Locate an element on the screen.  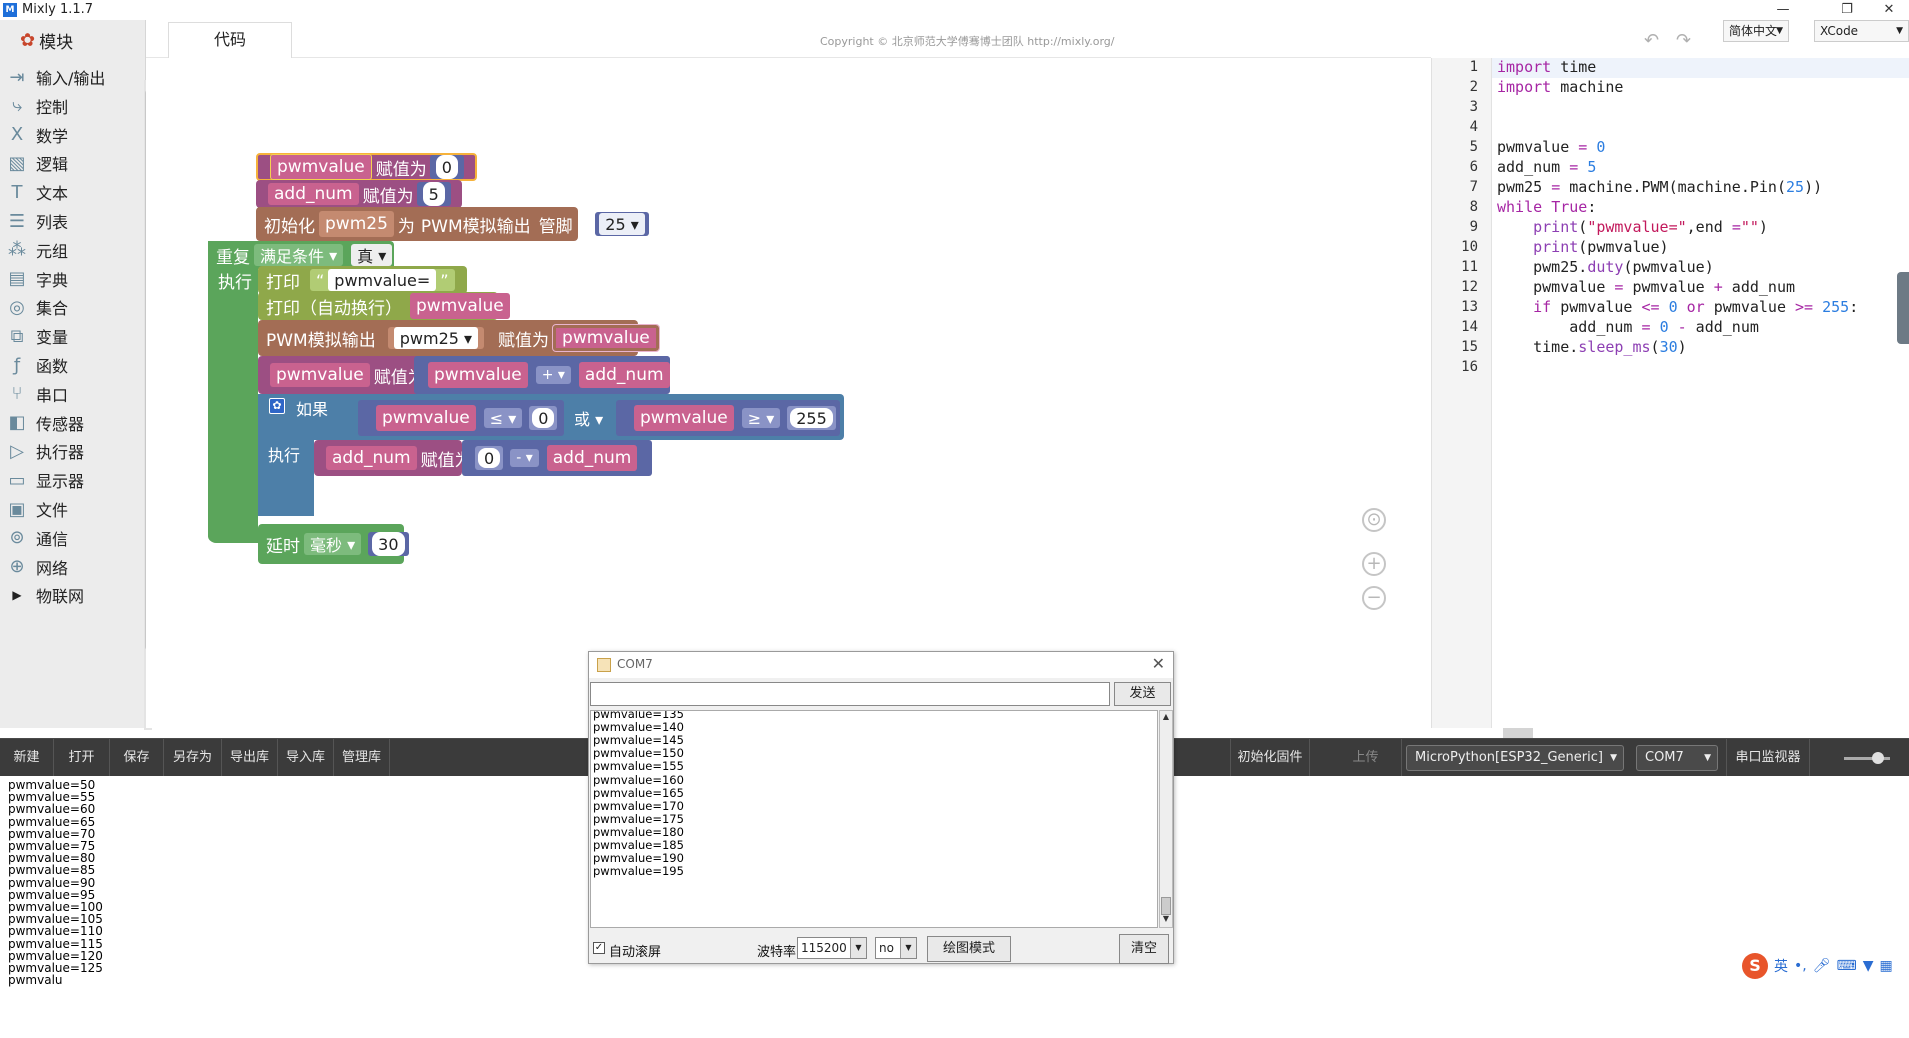
plot-mode-button: 绘图模式 is located at coordinates (969, 949).